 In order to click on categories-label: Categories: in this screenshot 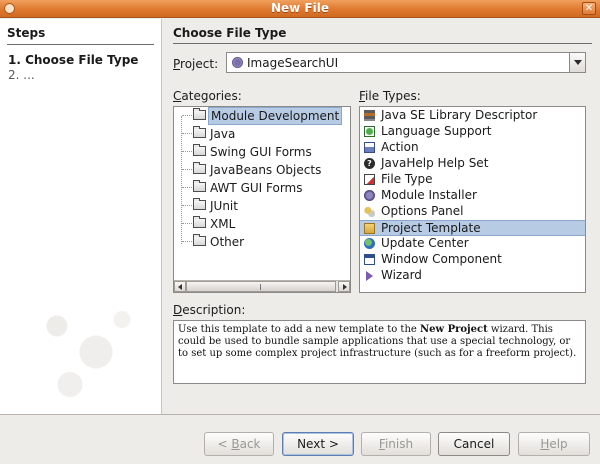, I will do `click(207, 96)`.